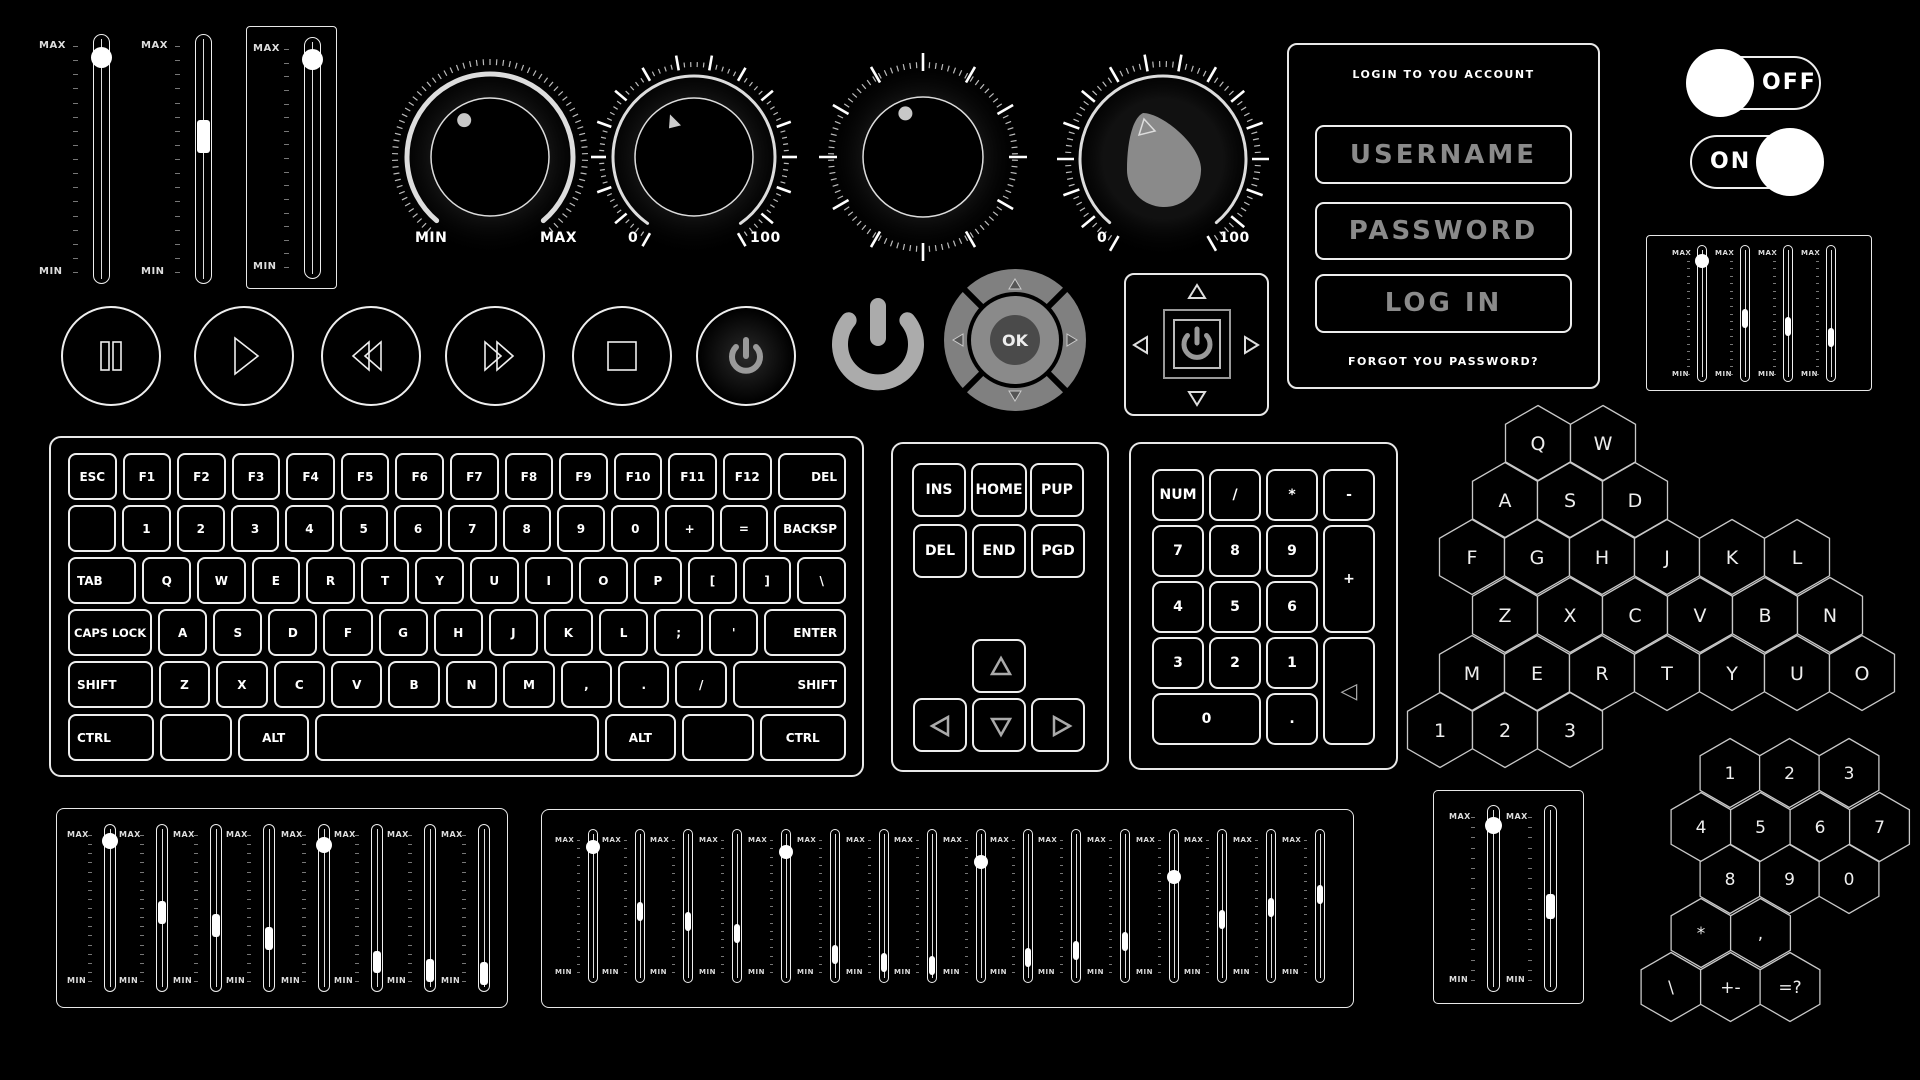  Describe the element at coordinates (1731, 674) in the screenshot. I see `hex-key-label: Y` at that location.